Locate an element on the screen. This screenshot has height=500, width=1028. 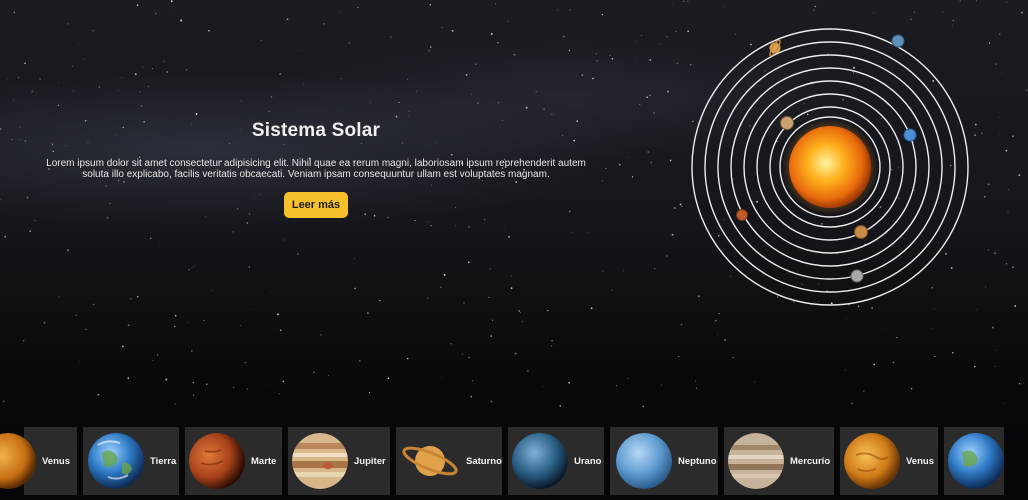
planet-card: Saturno is located at coordinates (449, 461).